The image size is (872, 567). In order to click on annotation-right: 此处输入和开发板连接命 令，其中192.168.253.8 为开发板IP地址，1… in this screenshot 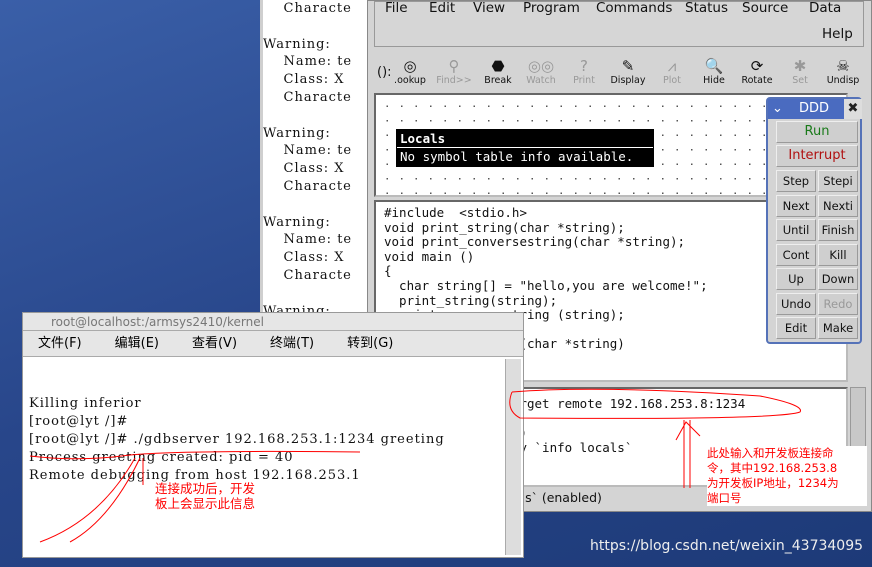, I will do `click(787, 476)`.